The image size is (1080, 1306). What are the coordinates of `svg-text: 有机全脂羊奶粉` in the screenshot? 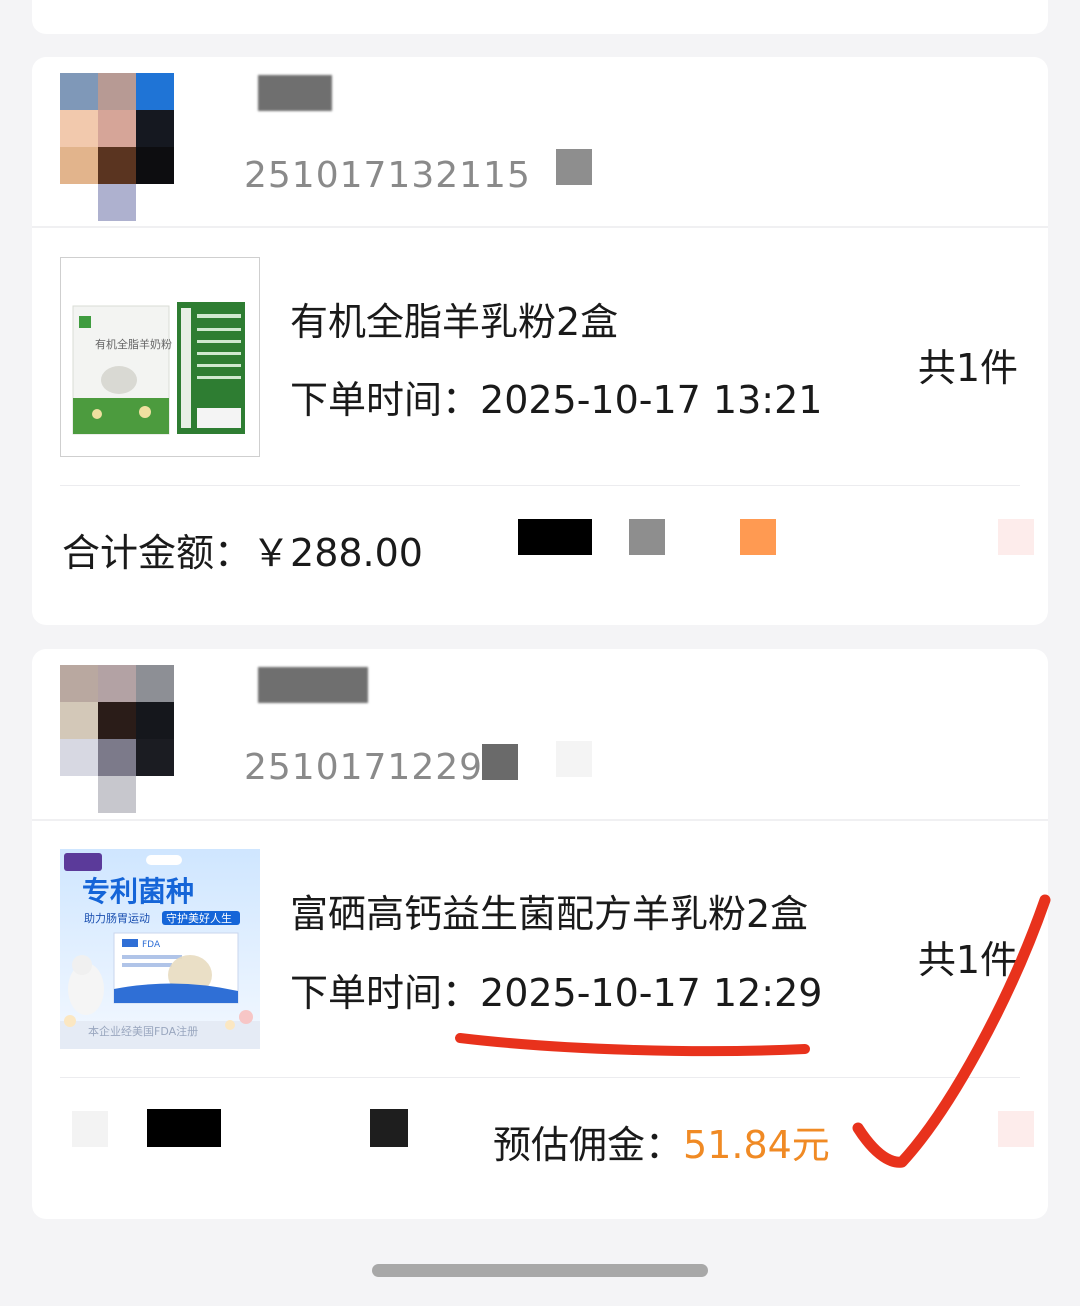 It's located at (133, 344).